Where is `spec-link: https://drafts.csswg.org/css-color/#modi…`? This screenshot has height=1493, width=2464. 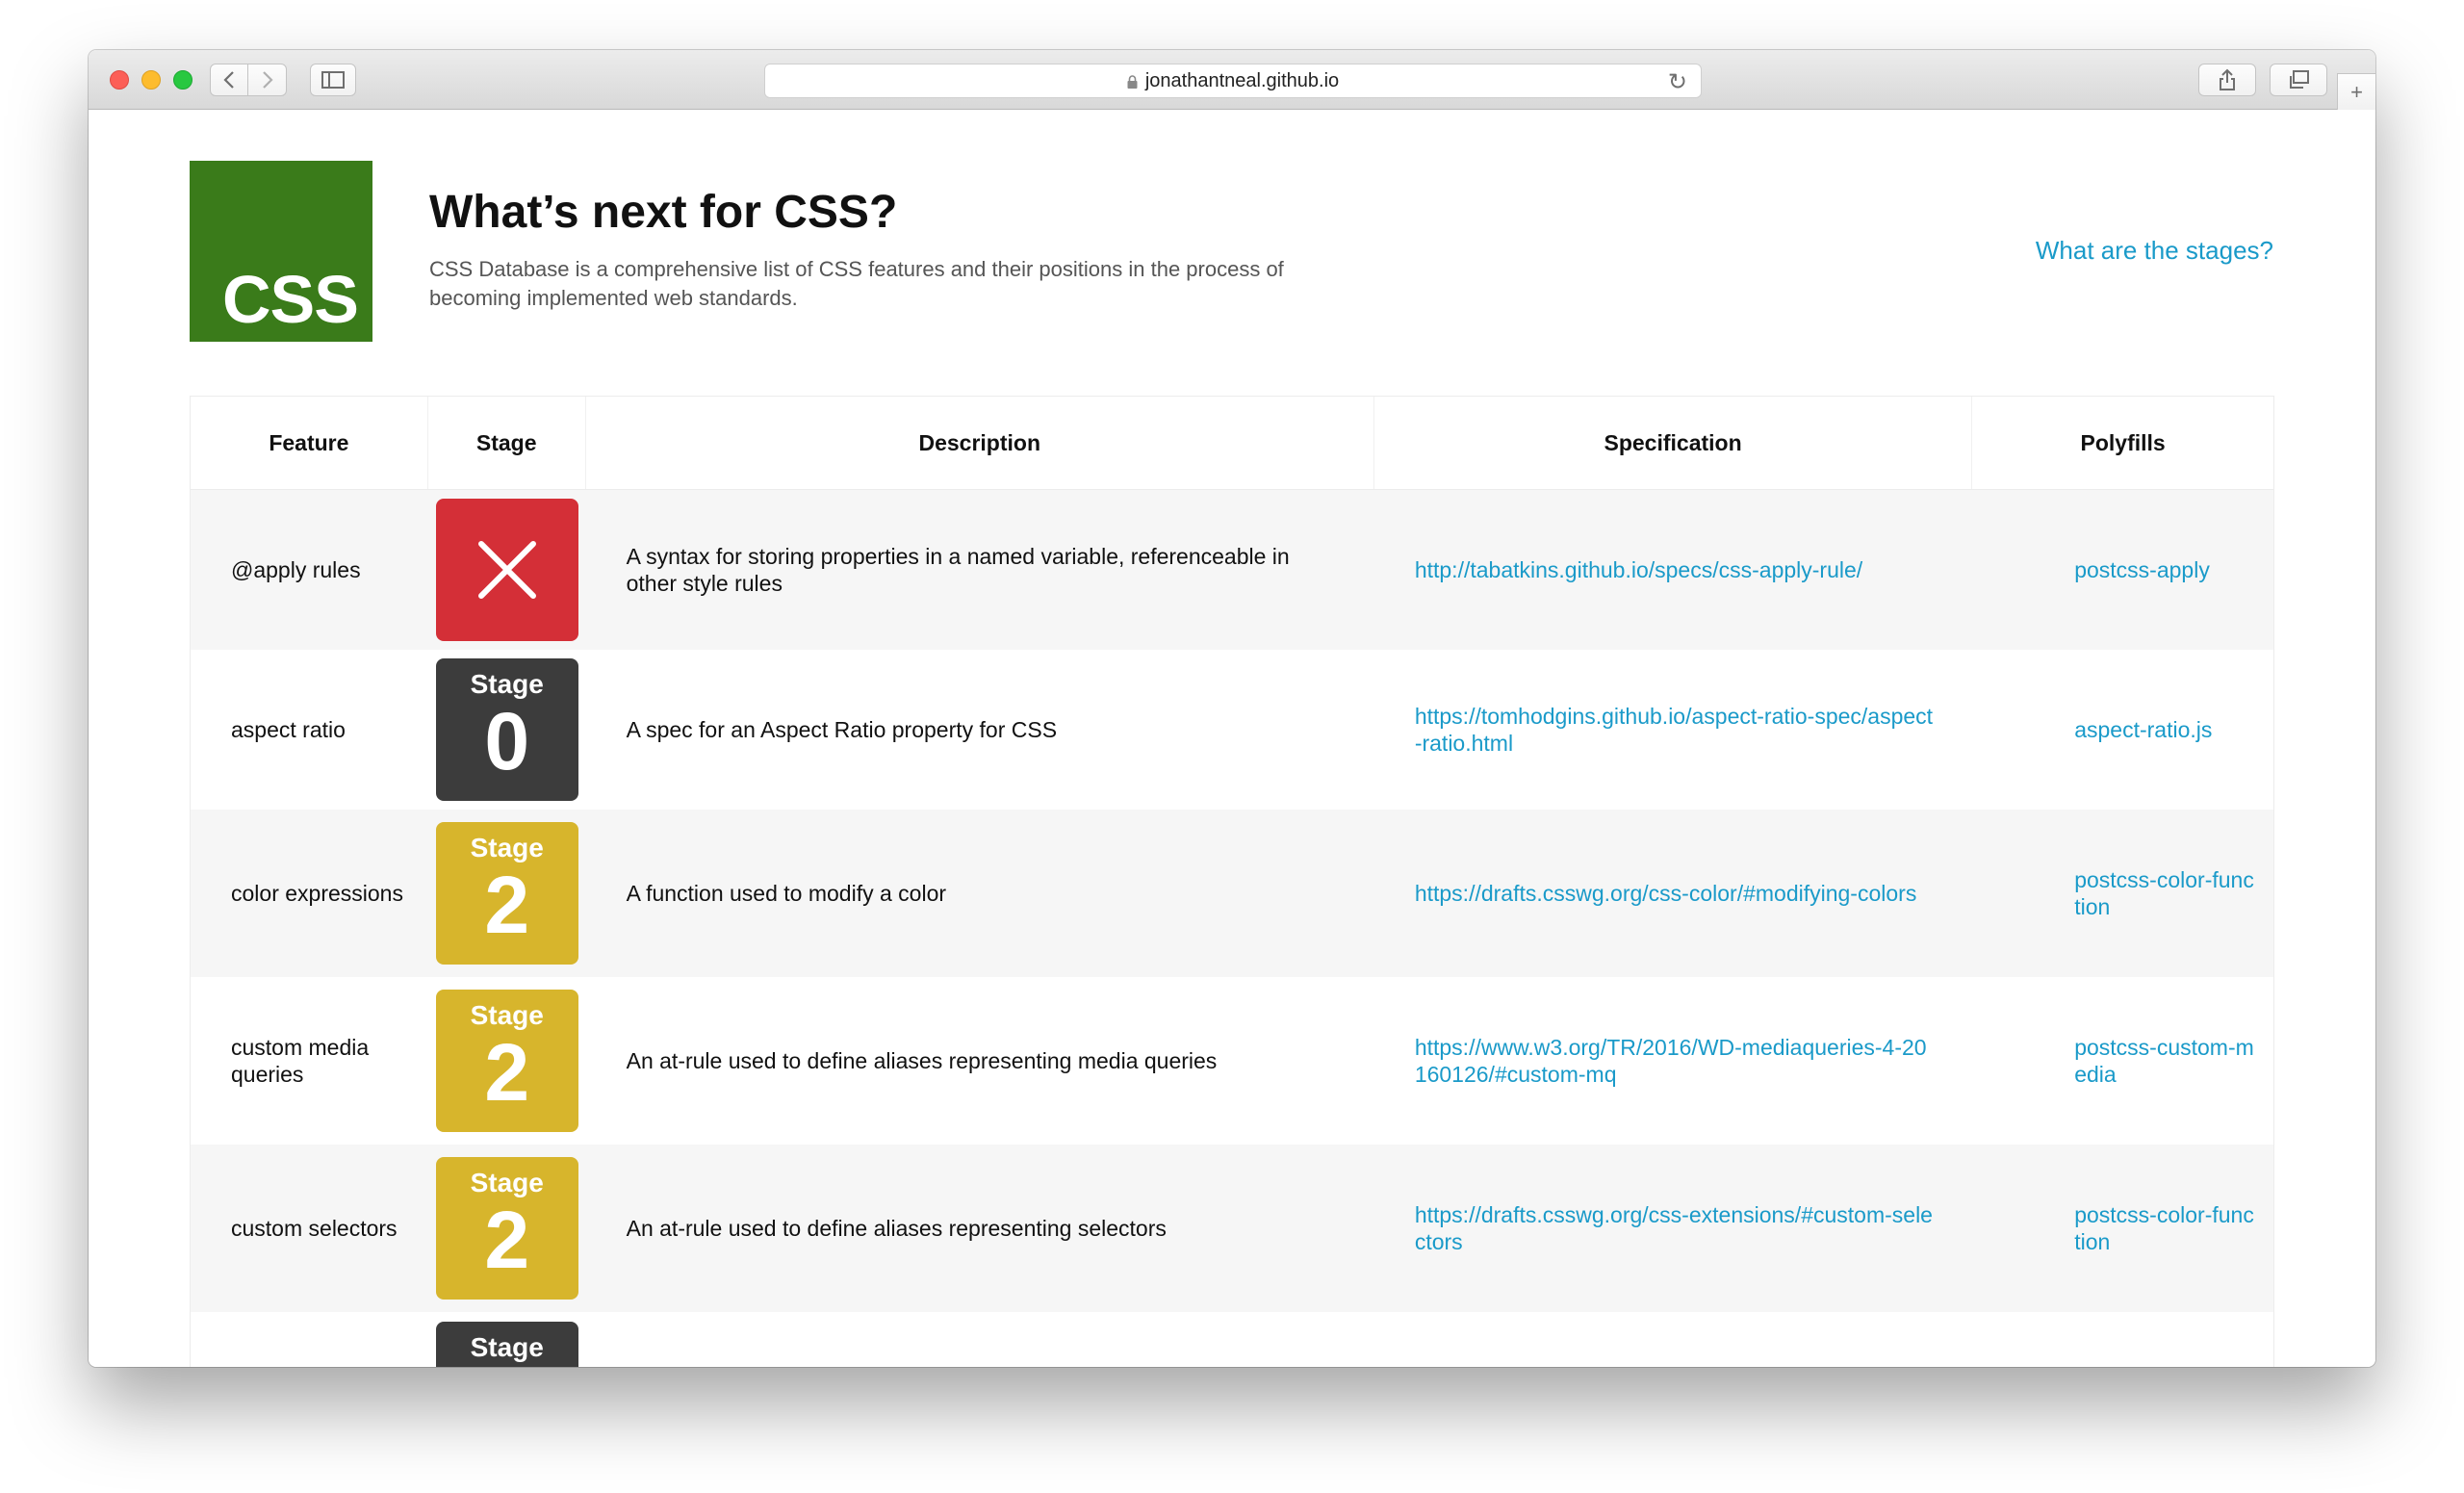 spec-link: https://drafts.csswg.org/css-color/#modi… is located at coordinates (1666, 893).